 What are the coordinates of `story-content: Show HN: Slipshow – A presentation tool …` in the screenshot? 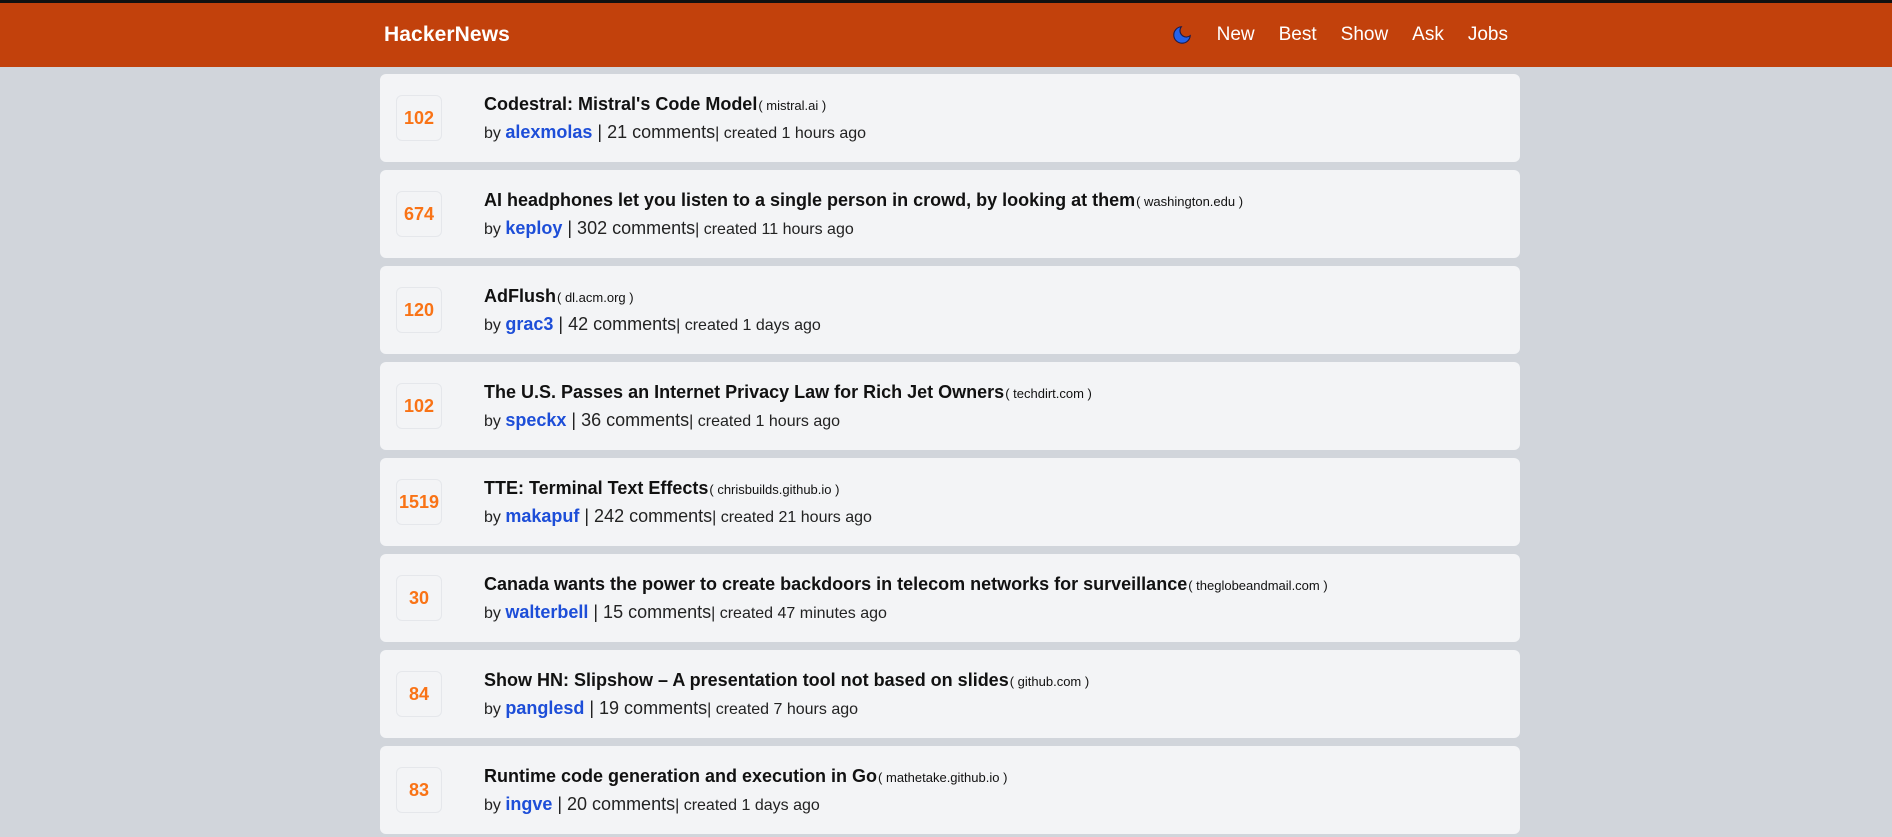 It's located at (786, 694).